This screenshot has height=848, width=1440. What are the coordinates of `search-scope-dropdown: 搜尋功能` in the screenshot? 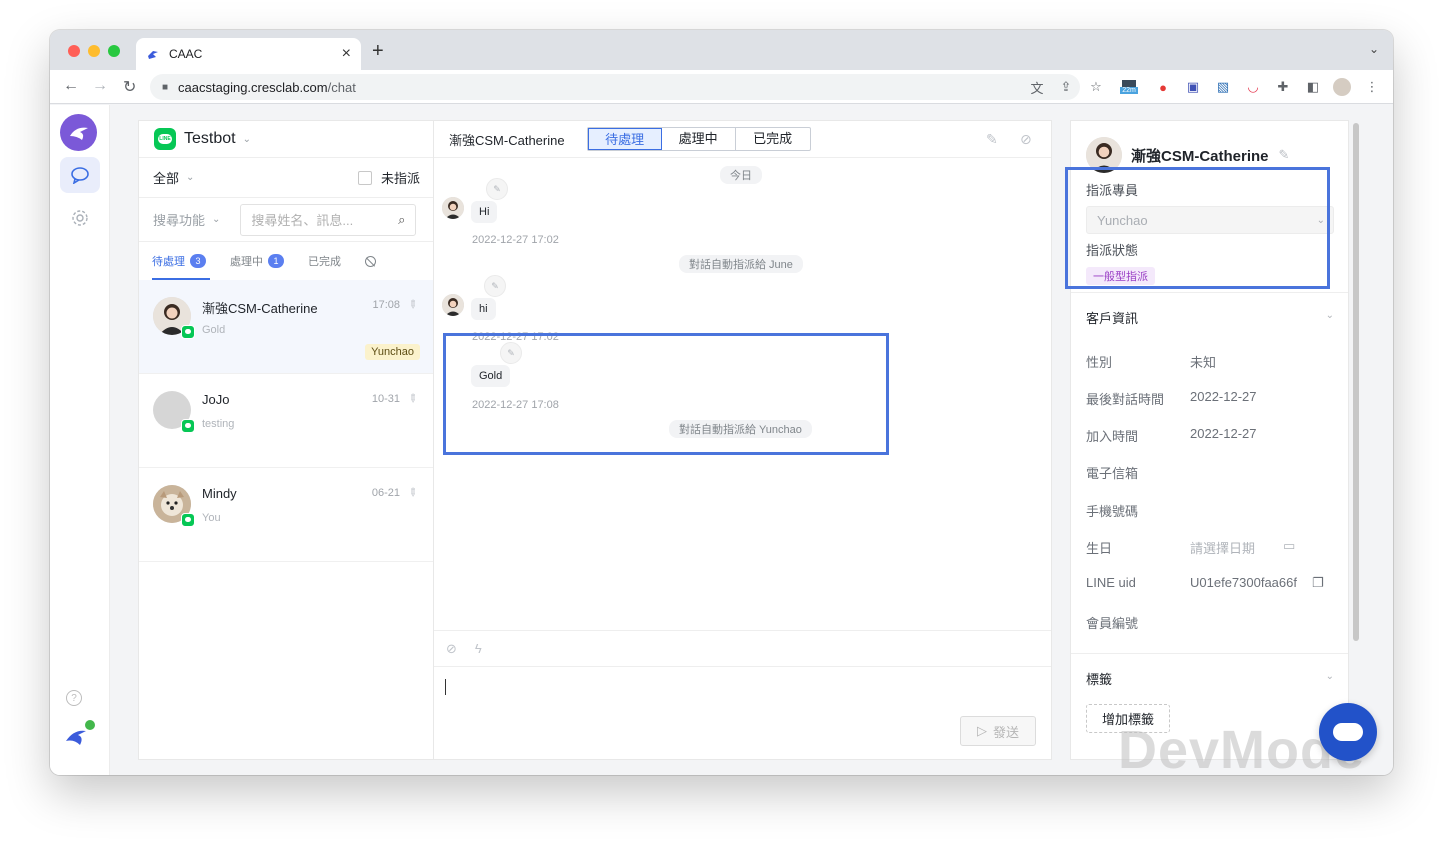 It's located at (179, 219).